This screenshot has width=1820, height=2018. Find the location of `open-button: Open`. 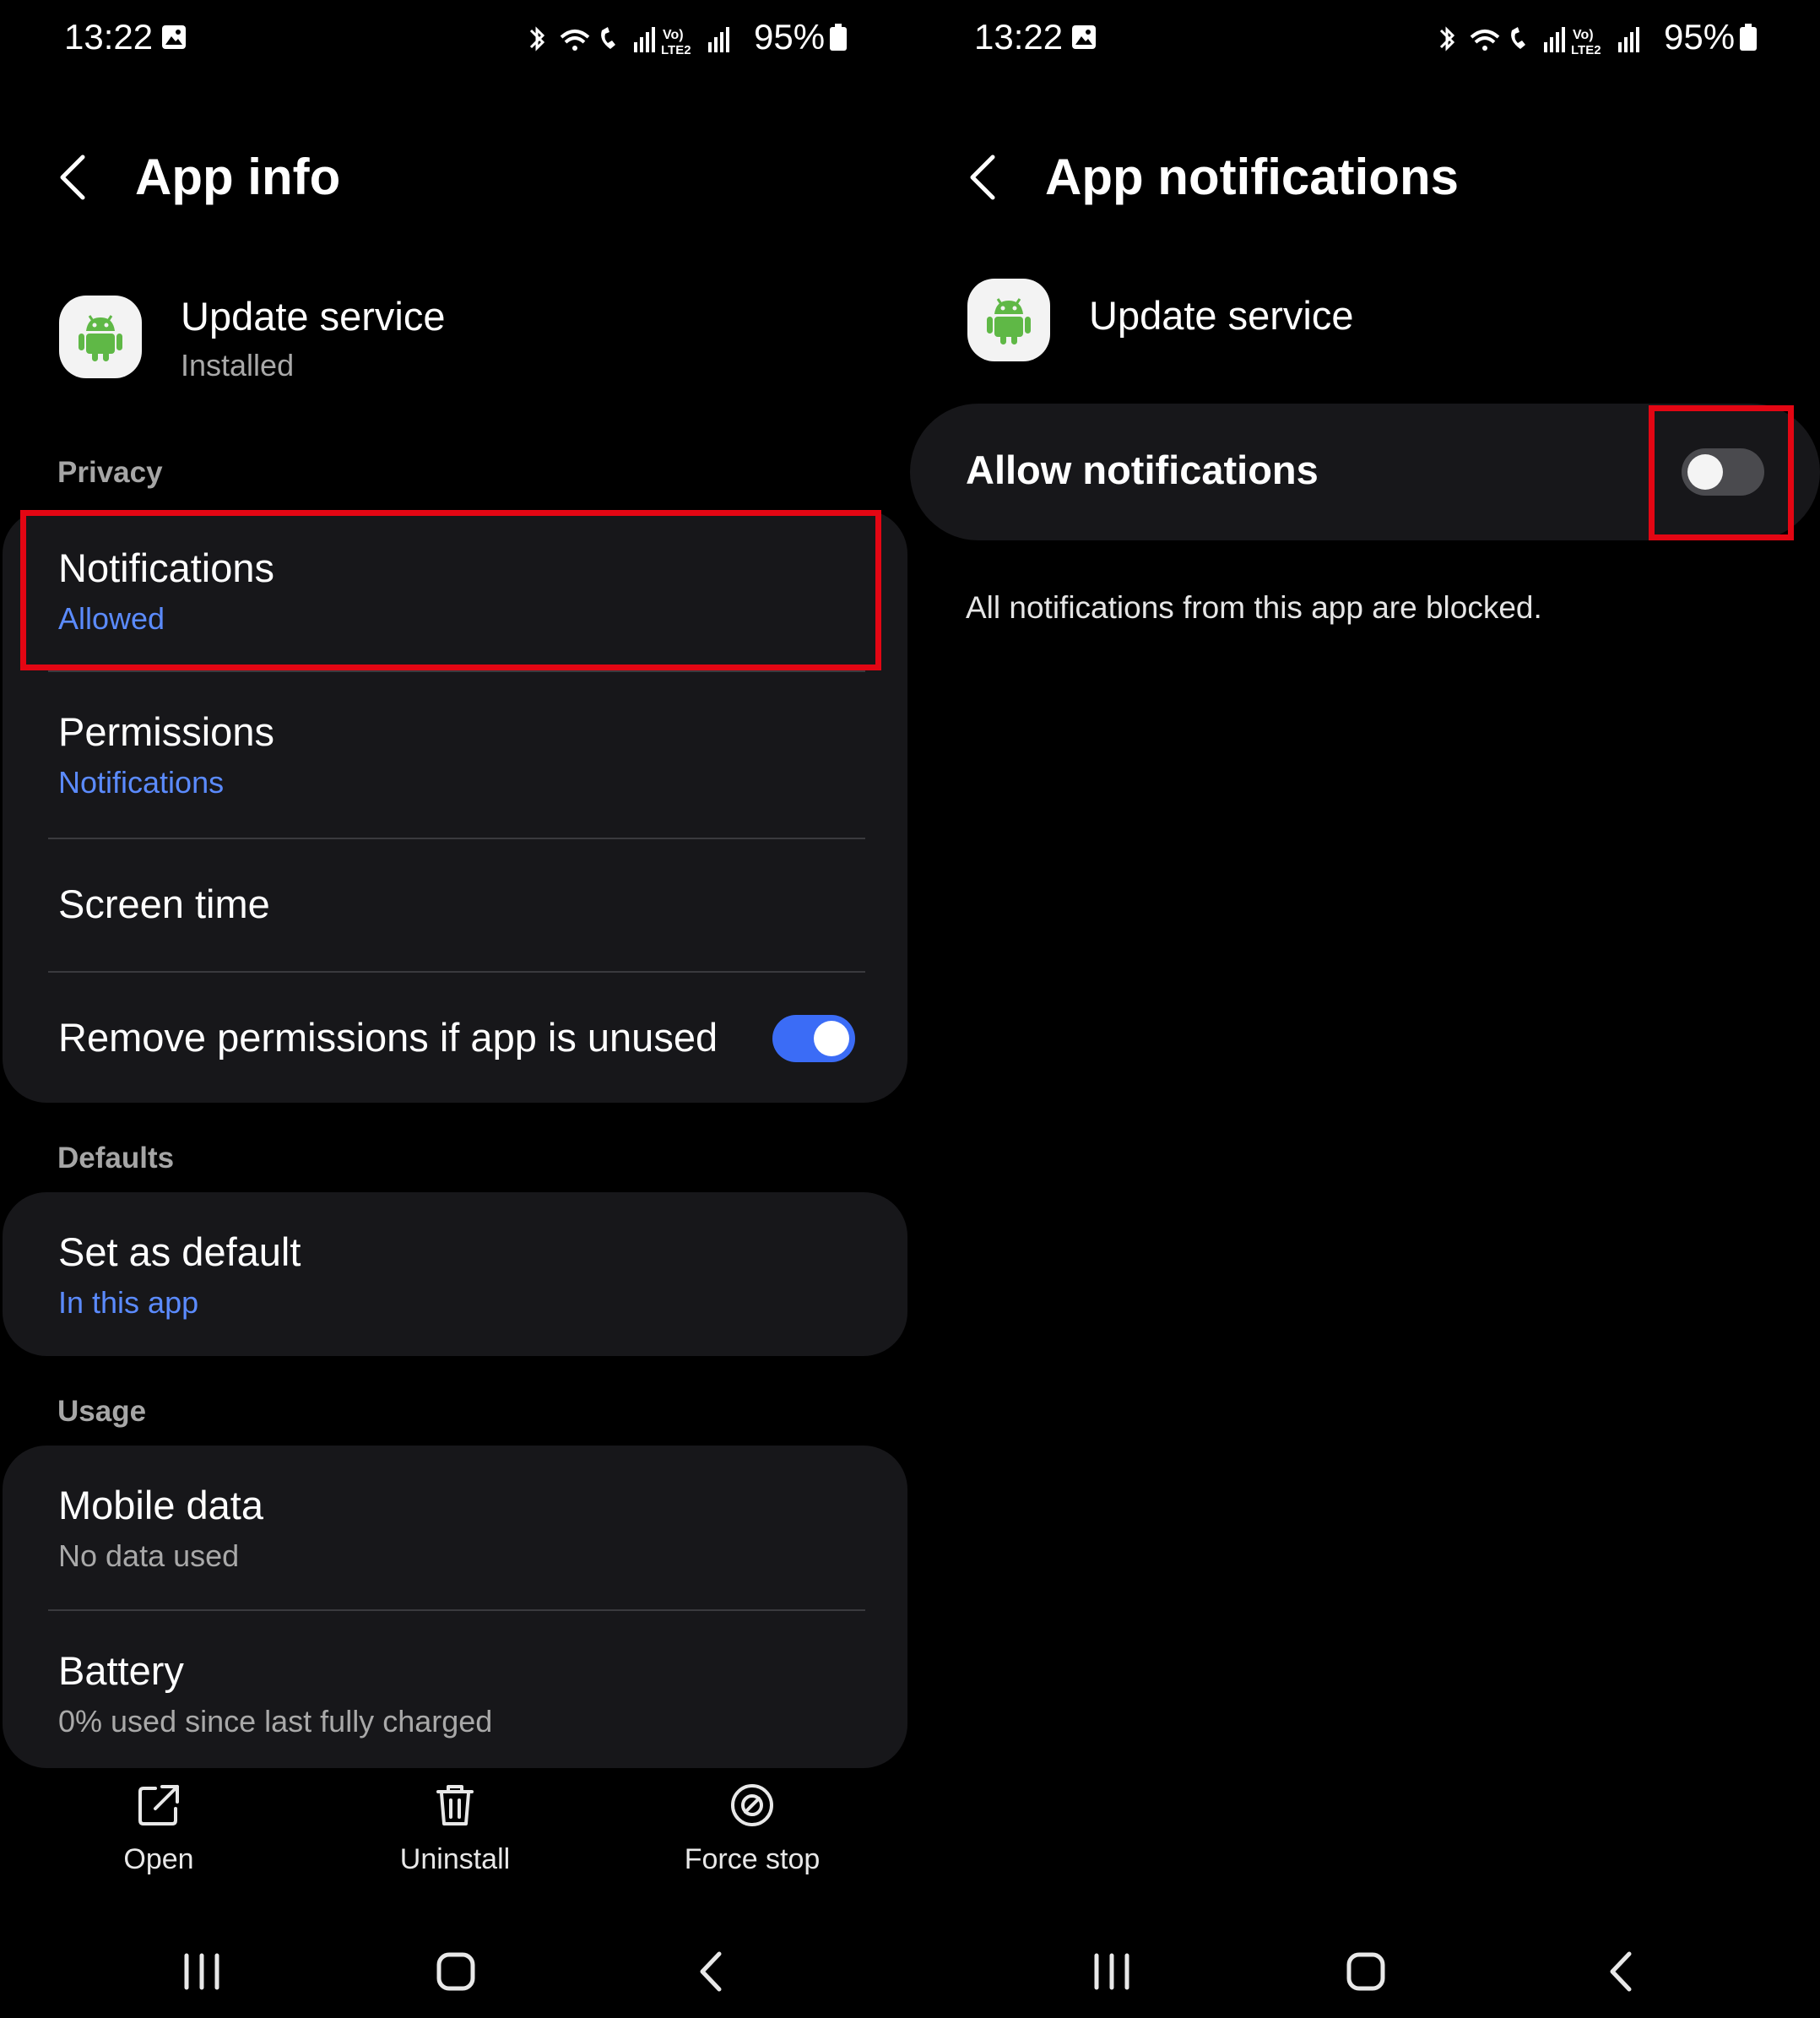

open-button: Open is located at coordinates (158, 1836).